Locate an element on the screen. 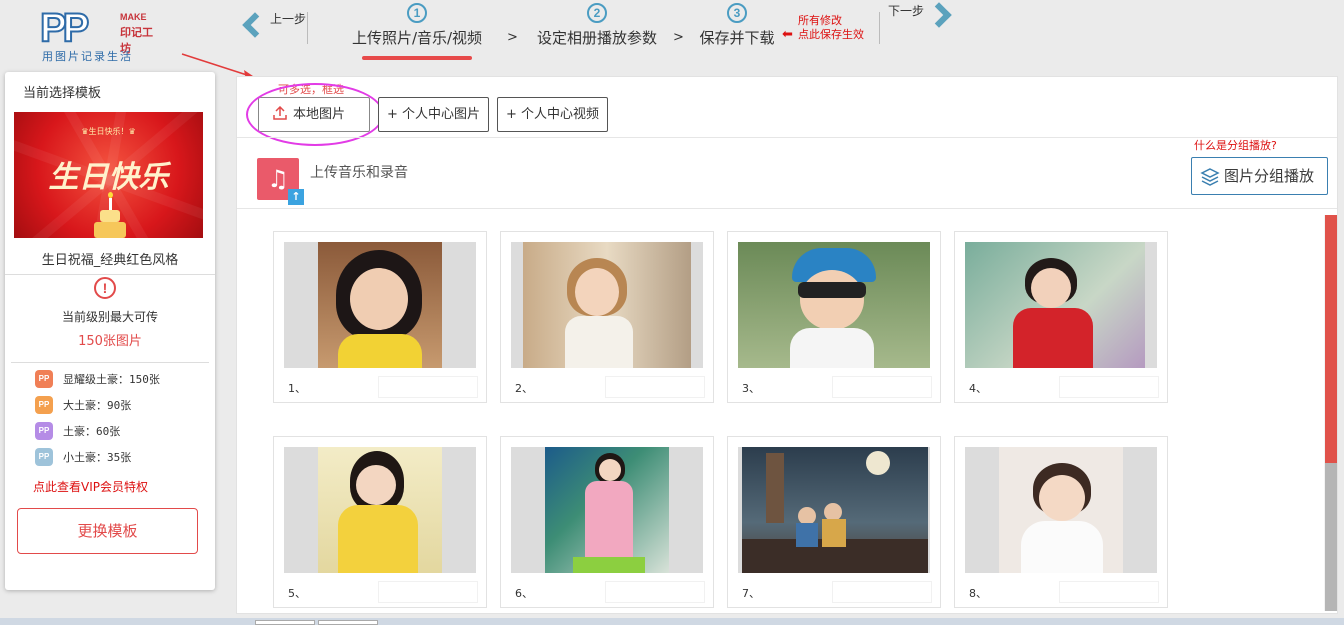  photo-card: 8、 is located at coordinates (1061, 522).